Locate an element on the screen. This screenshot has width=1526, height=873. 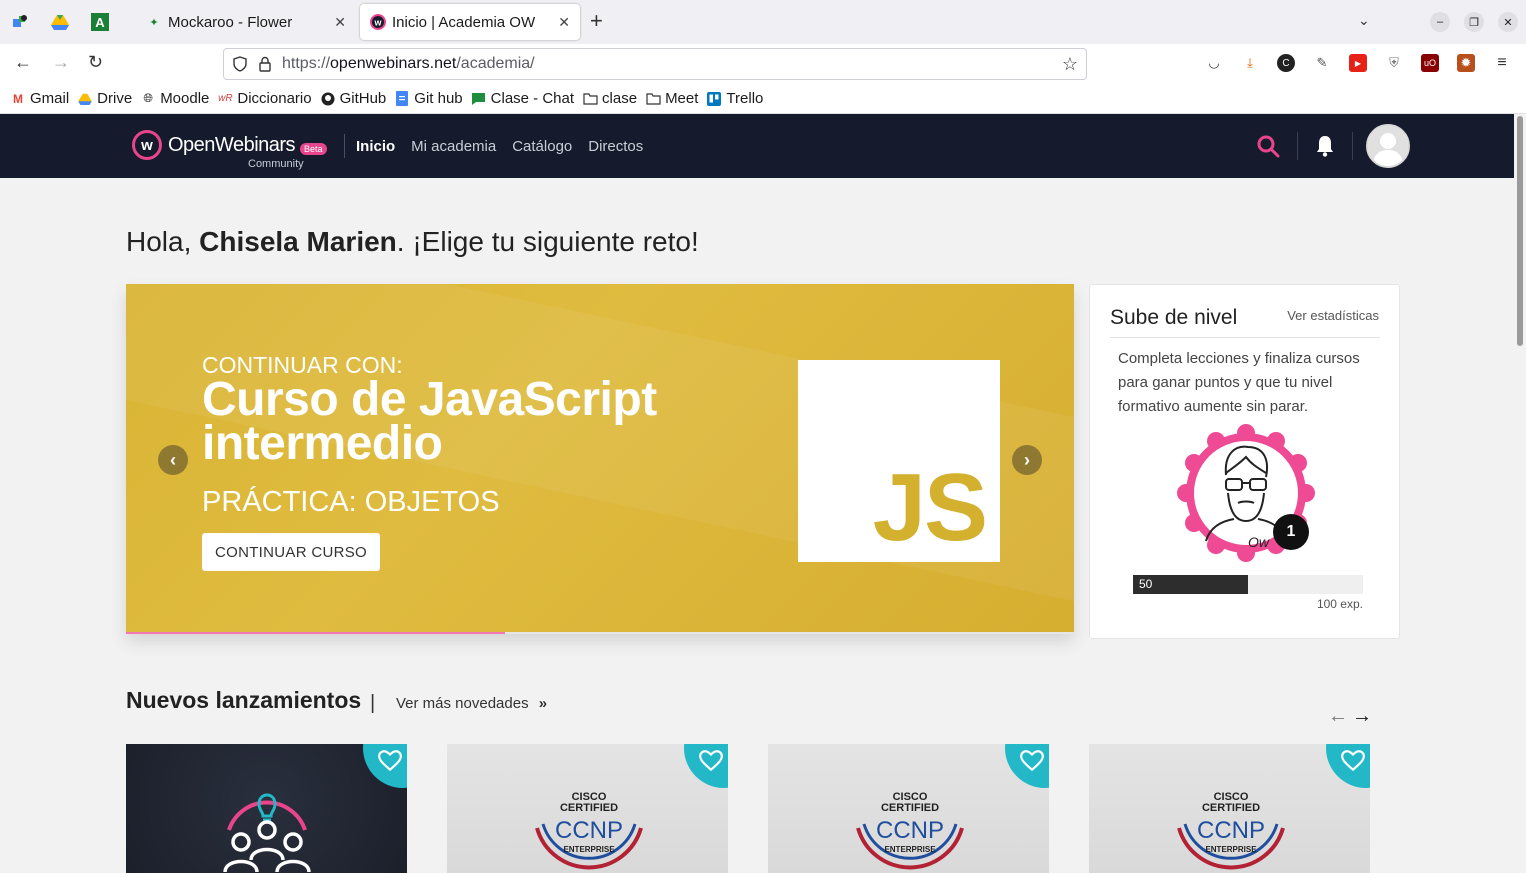
main-nav: Inicio Mi academia Catálogo Directos is located at coordinates (507, 146).